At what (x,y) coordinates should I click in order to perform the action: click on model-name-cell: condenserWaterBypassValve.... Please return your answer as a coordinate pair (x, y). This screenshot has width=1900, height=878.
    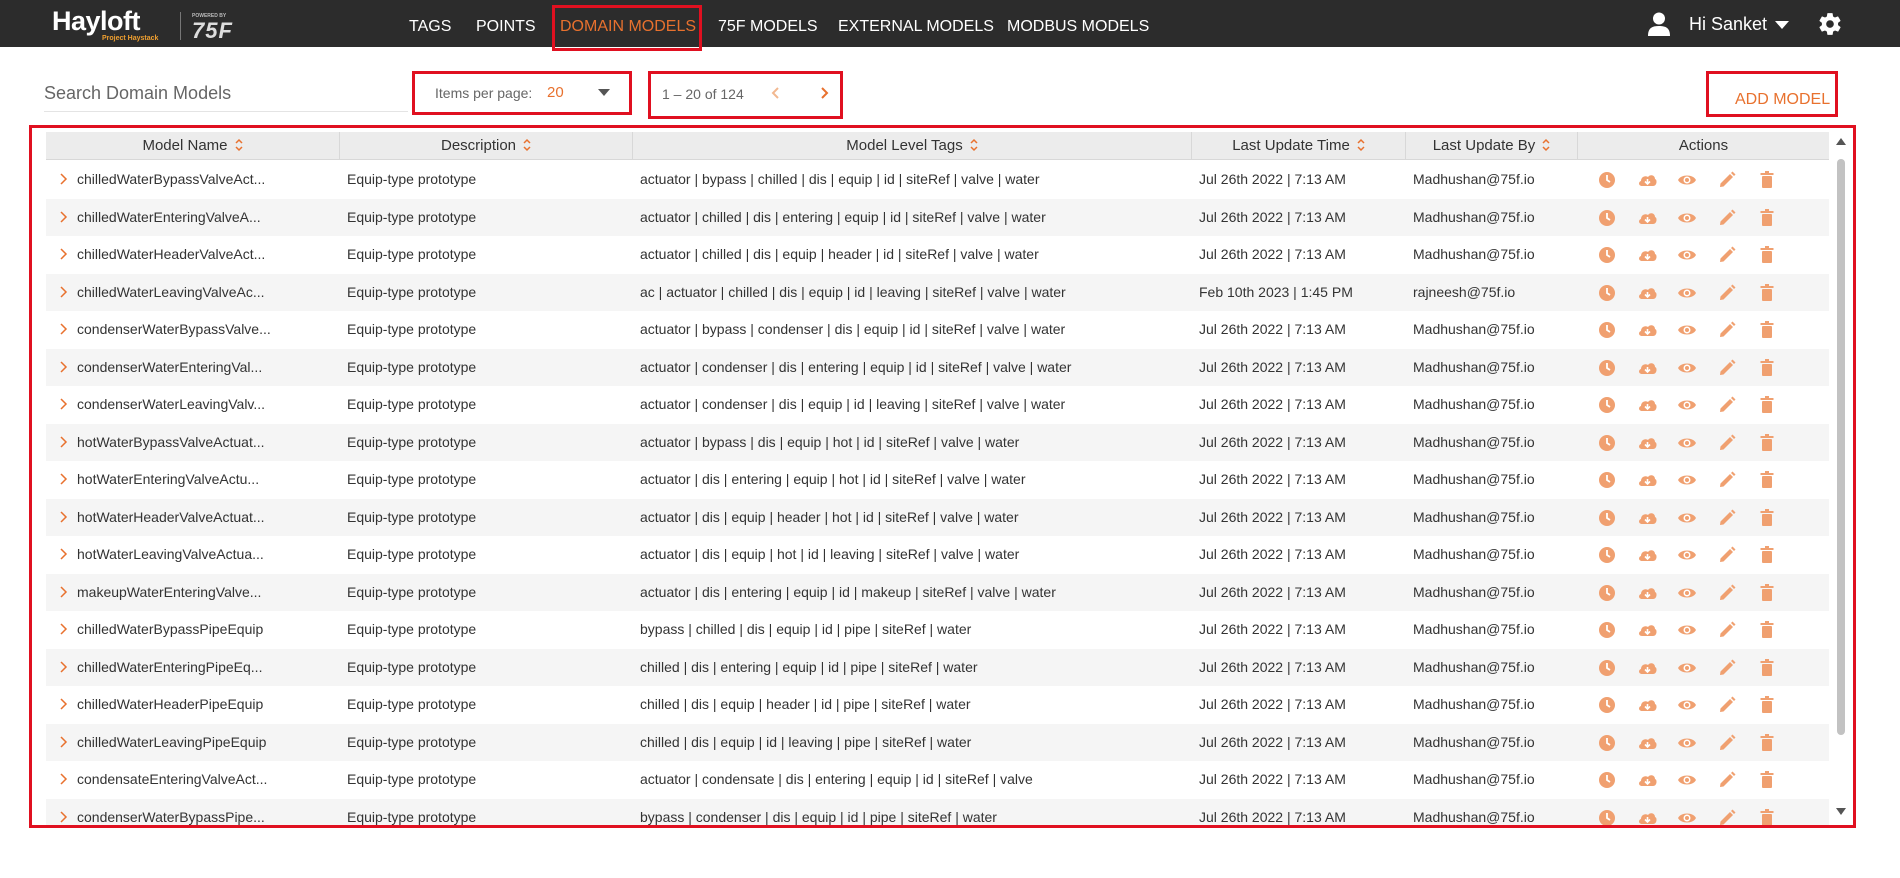
    Looking at the image, I should click on (206, 330).